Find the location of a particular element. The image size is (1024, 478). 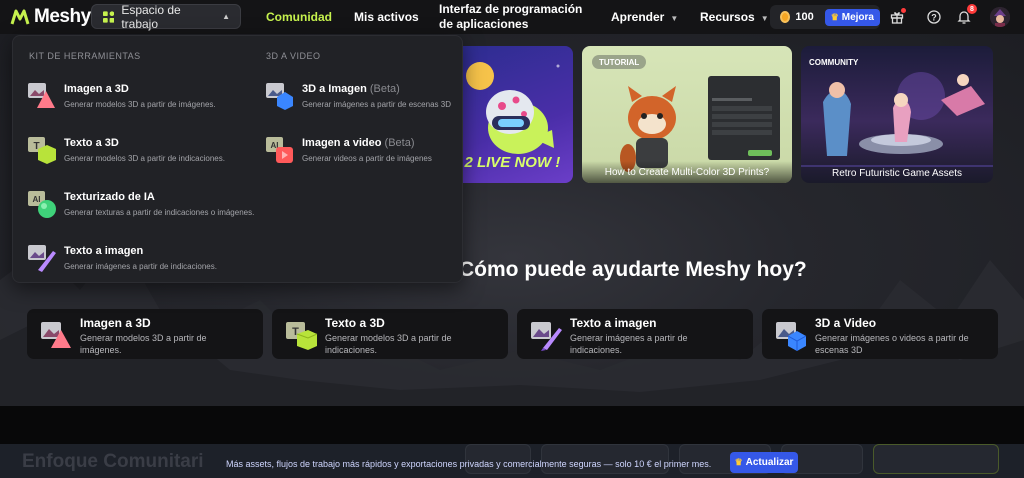

help-circle-icon: ? is located at coordinates (934, 17).